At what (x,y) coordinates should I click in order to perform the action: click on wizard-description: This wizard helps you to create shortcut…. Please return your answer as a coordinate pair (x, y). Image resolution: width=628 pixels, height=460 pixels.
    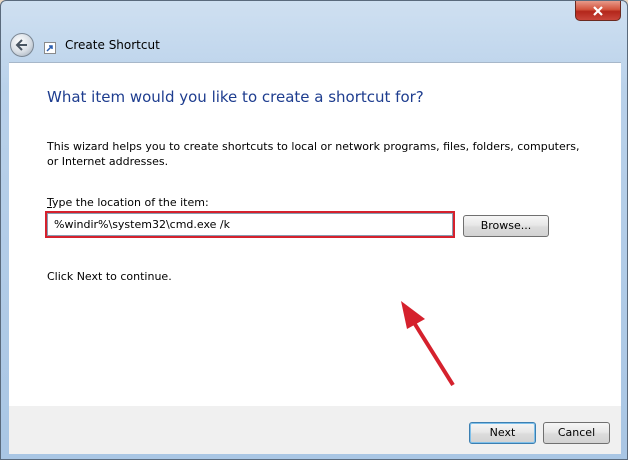
    Looking at the image, I should click on (313, 154).